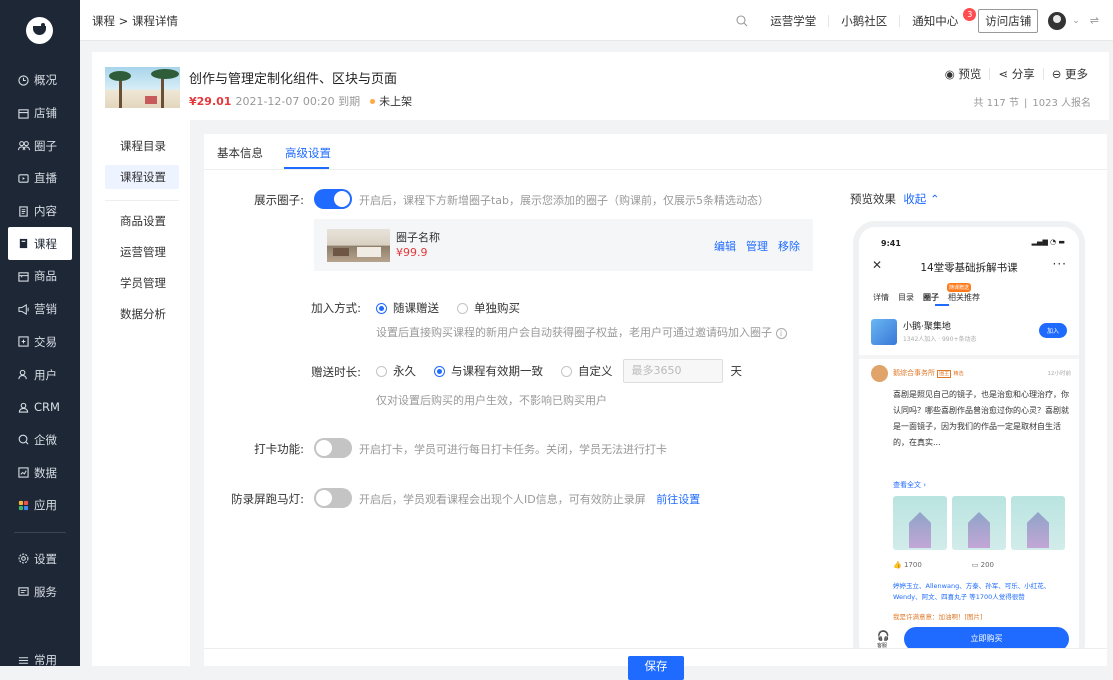  Describe the element at coordinates (983, 565) in the screenshot. I see `comment-count: ▭ 200` at that location.